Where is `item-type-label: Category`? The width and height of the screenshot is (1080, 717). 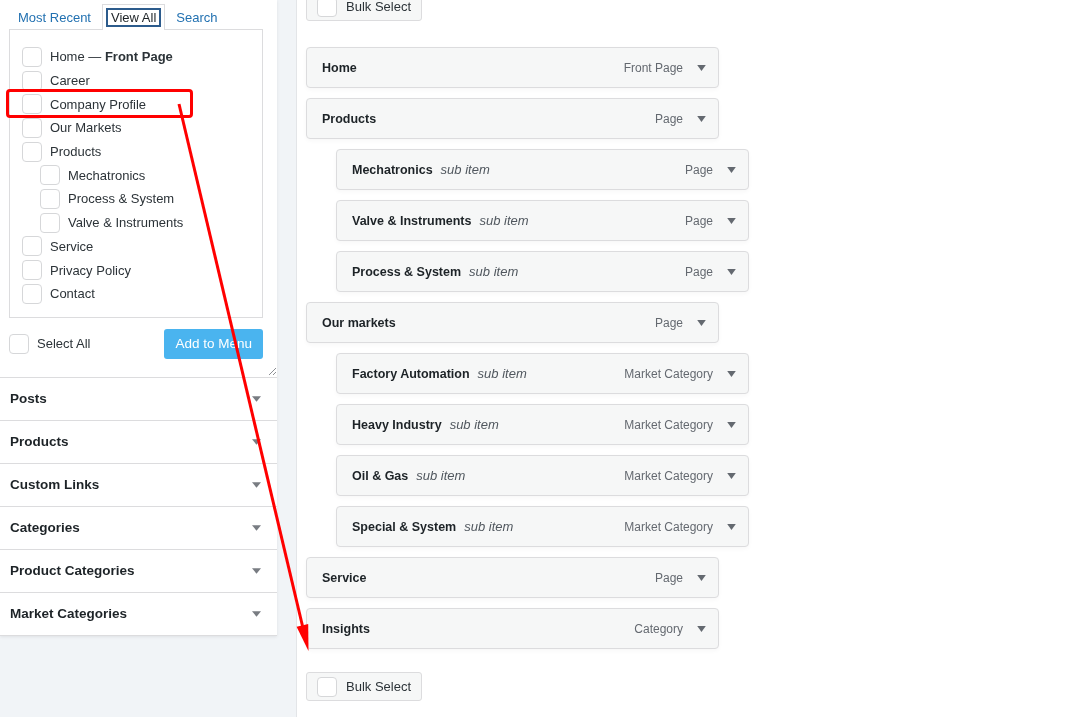 item-type-label: Category is located at coordinates (658, 628).